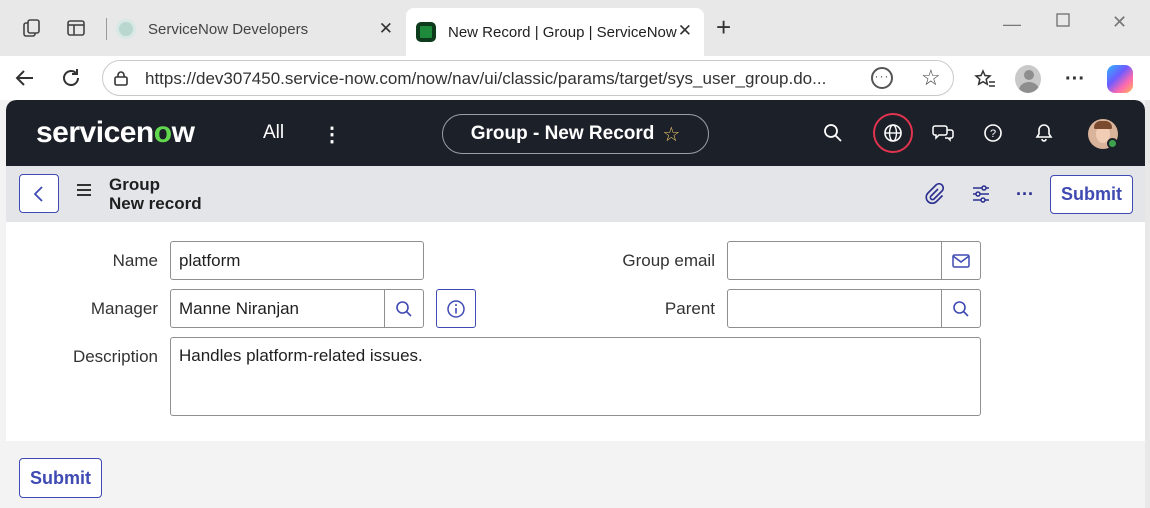 The width and height of the screenshot is (1150, 508). Describe the element at coordinates (562, 32) in the screenshot. I see `tab-label: New Record | Group | ServiceNow` at that location.